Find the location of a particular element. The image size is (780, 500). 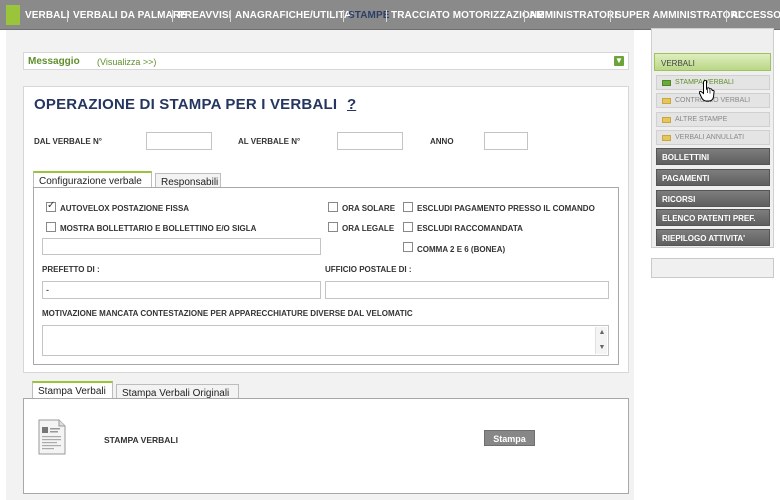

page-title: OPERAZIONE DI STAMPA PER I VERBALI is located at coordinates (186, 104).